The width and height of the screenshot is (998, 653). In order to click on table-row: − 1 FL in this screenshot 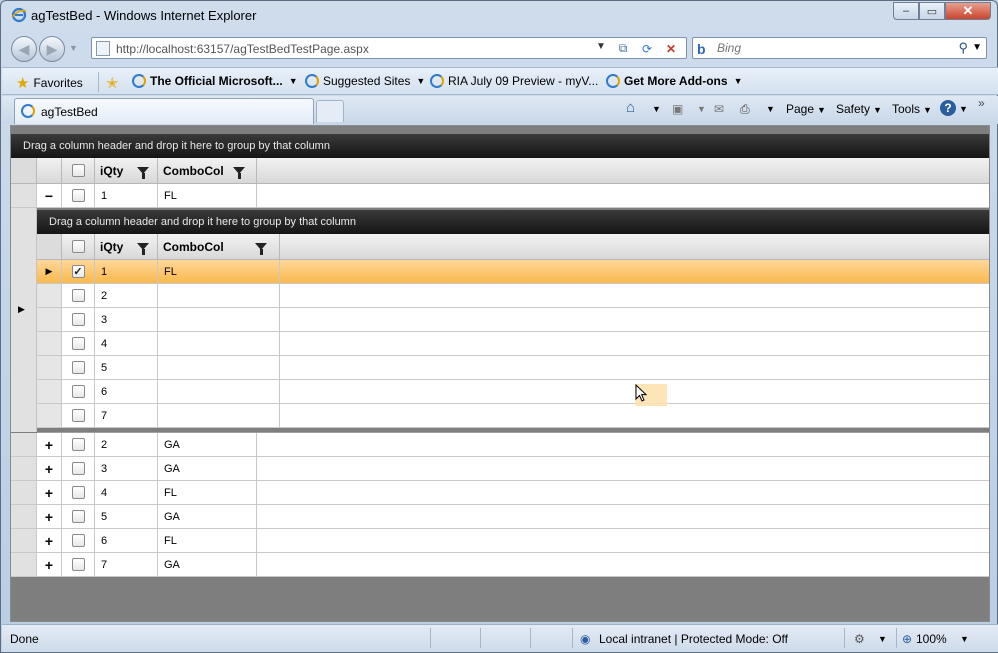, I will do `click(500, 196)`.